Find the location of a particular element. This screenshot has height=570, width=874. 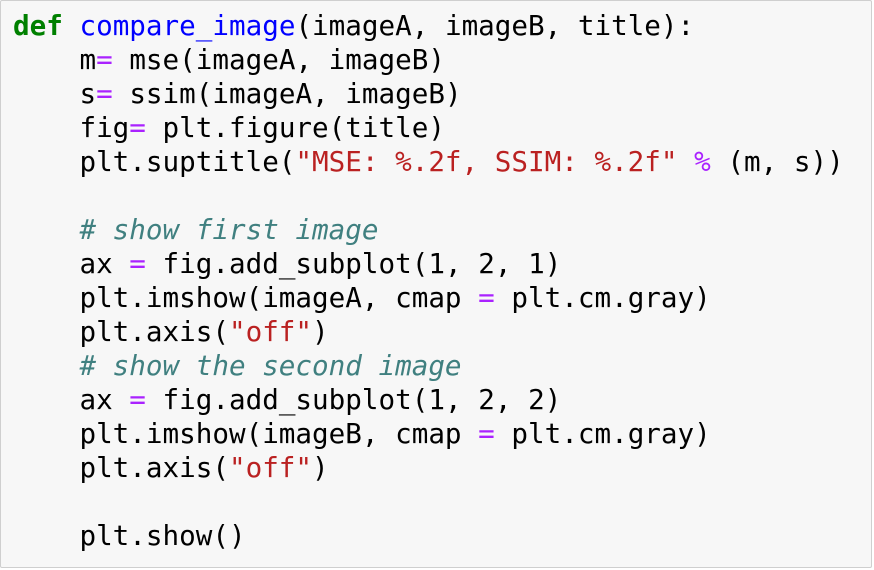

code-text-token: plt.imshow(imageA, cmap is located at coordinates (246, 297).